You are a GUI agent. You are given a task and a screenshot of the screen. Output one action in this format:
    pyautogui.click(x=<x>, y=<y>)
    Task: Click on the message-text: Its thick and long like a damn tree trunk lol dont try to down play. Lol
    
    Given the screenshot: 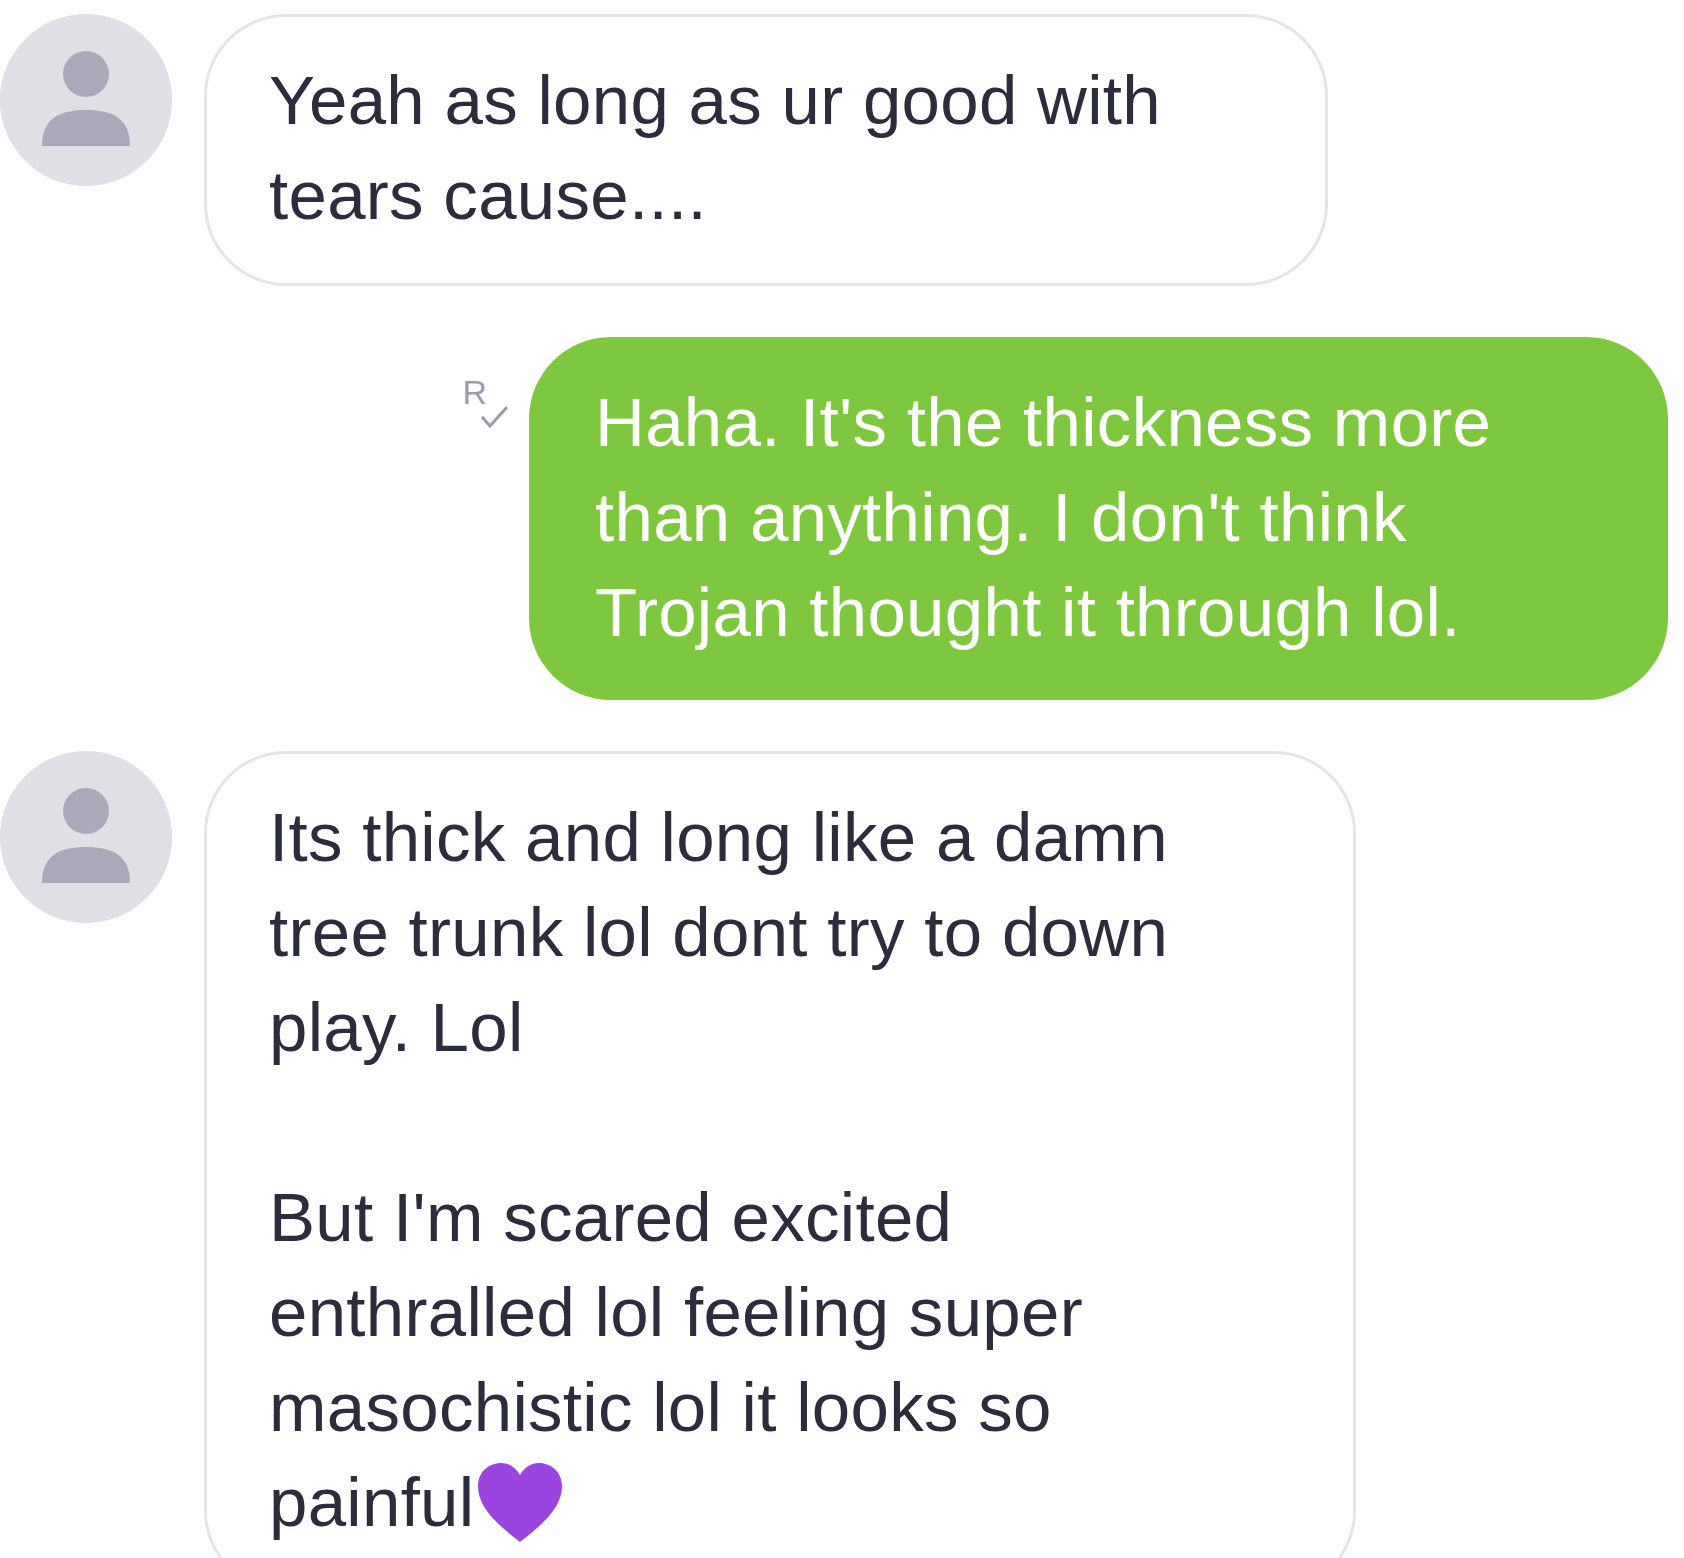 What is the action you would take?
    pyautogui.click(x=719, y=933)
    